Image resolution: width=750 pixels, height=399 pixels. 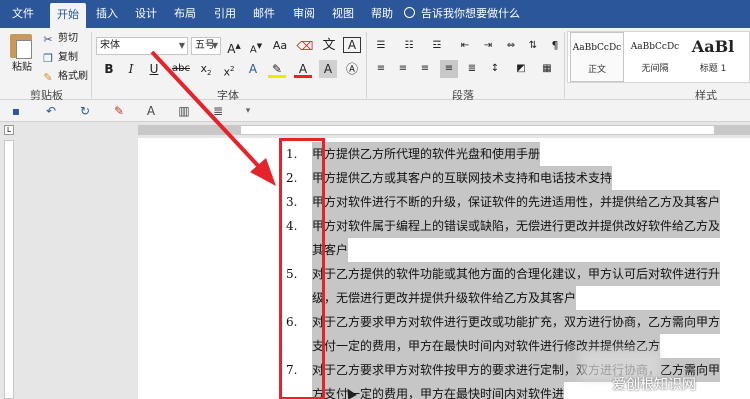 What do you see at coordinates (302, 268) in the screenshot?
I see `annotation-highlight-box` at bounding box center [302, 268].